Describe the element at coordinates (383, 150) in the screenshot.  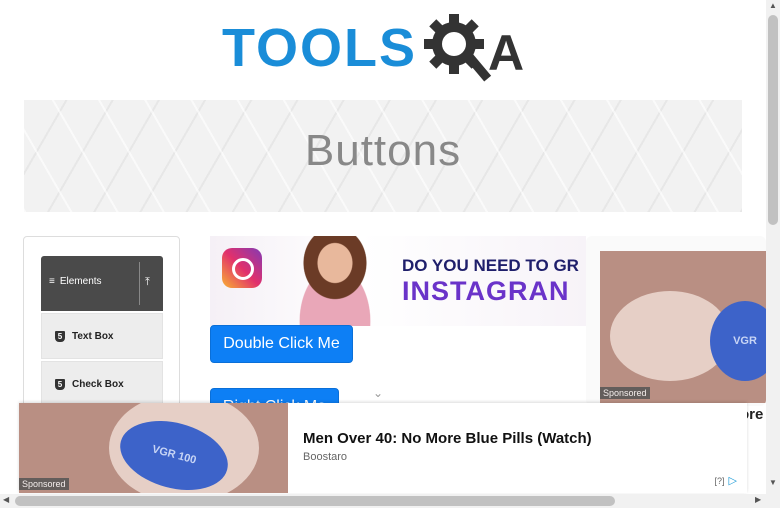
I see `page-title: Buttons` at that location.